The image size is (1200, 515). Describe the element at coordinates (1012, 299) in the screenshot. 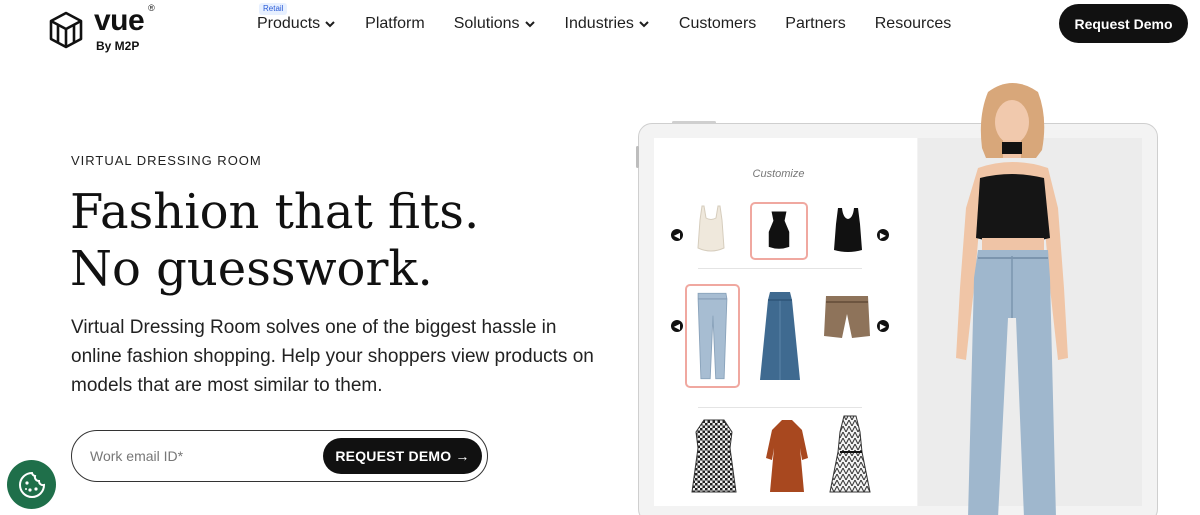

I see `model-figure` at that location.